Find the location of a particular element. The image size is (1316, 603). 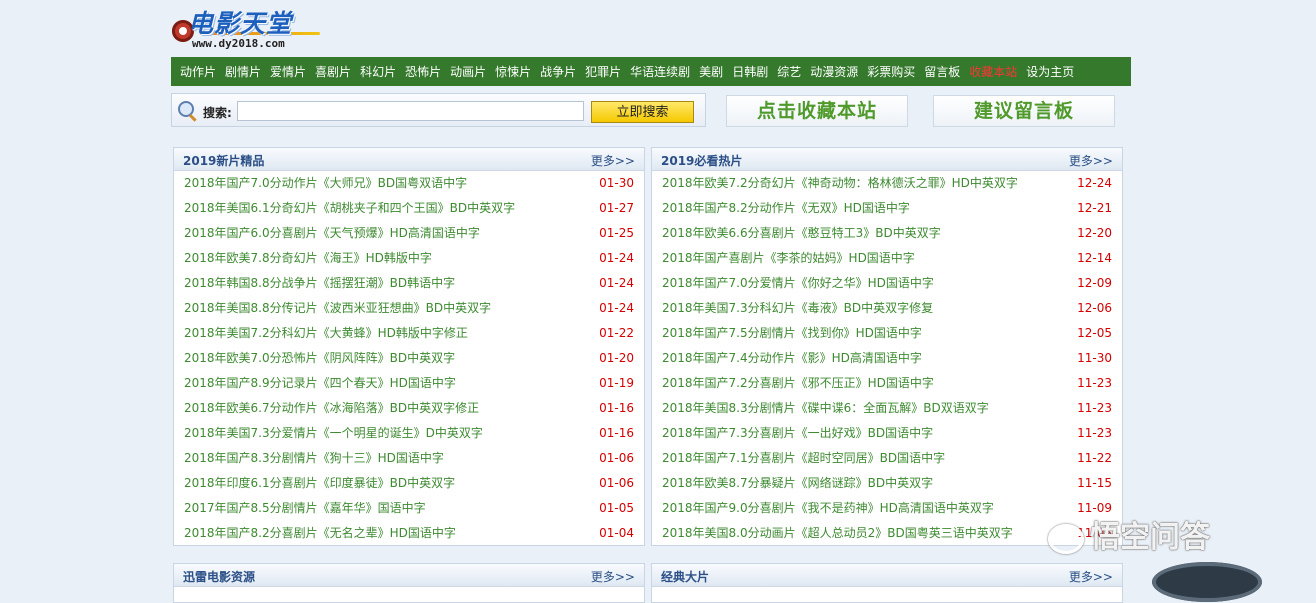

nav-item: 动作片 is located at coordinates (198, 71).